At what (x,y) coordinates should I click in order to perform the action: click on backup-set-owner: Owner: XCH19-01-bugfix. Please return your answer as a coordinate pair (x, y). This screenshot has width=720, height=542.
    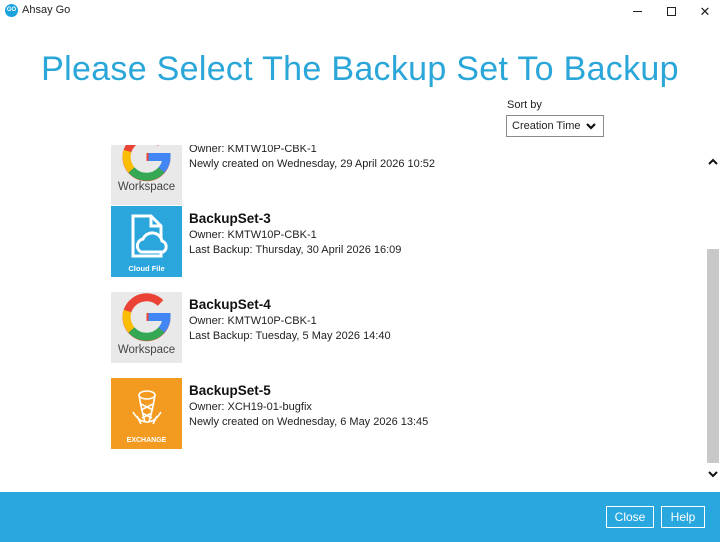
    Looking at the image, I should click on (250, 407).